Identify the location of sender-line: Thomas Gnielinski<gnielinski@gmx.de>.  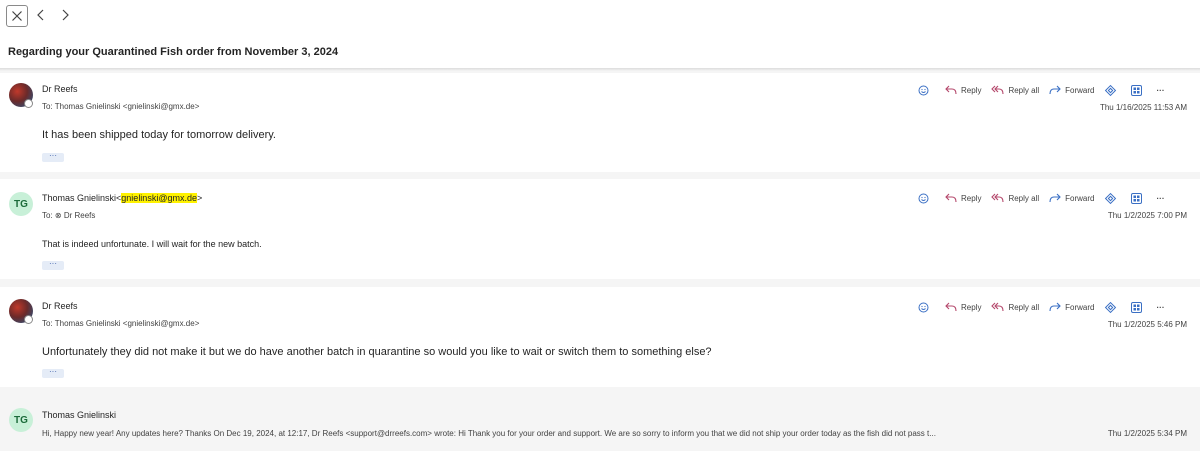
(122, 198).